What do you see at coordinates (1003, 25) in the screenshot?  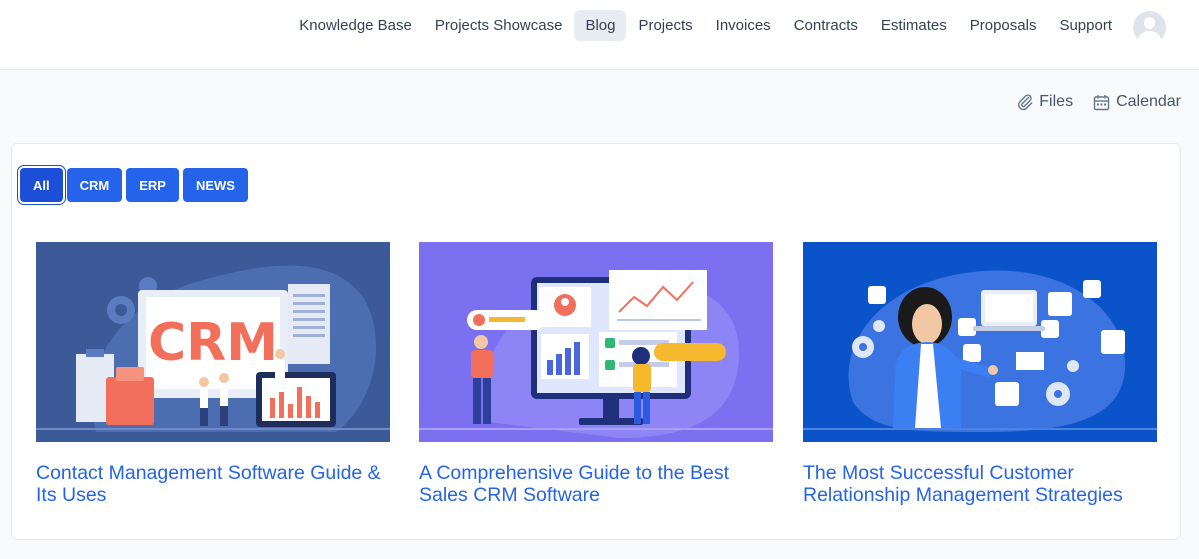 I see `nav-proposals: Proposals` at bounding box center [1003, 25].